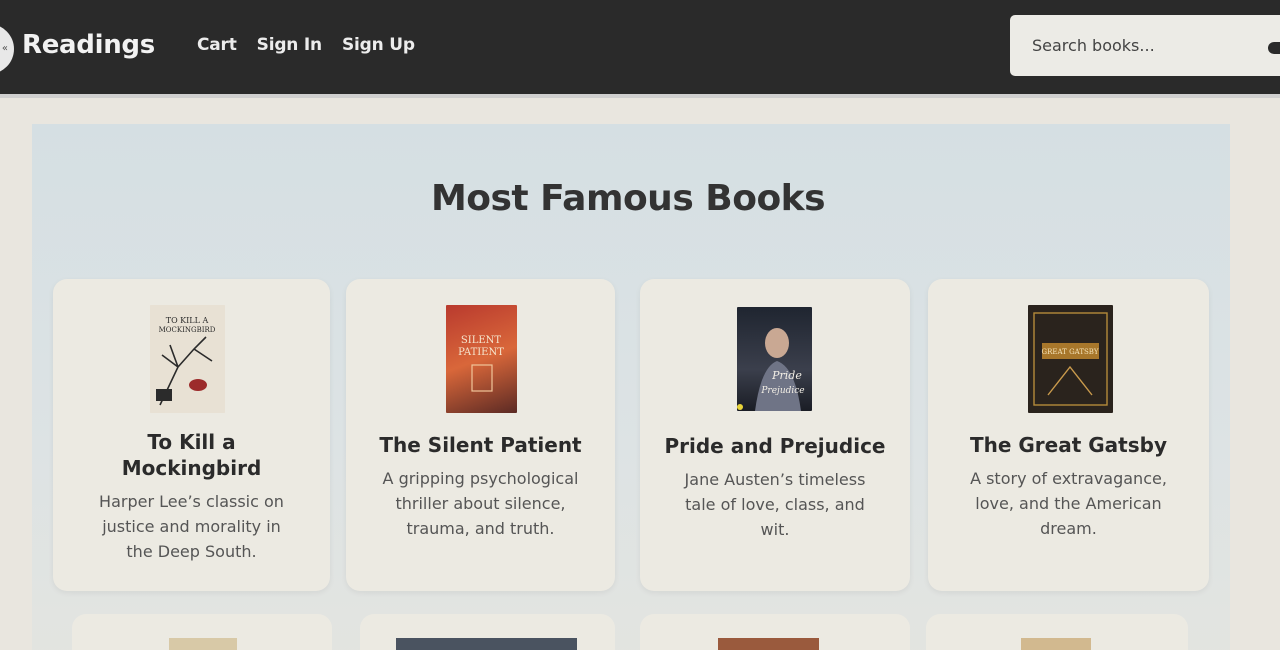 This screenshot has width=1280, height=650. I want to click on cover-title-line: Prejudice, so click(782, 391).